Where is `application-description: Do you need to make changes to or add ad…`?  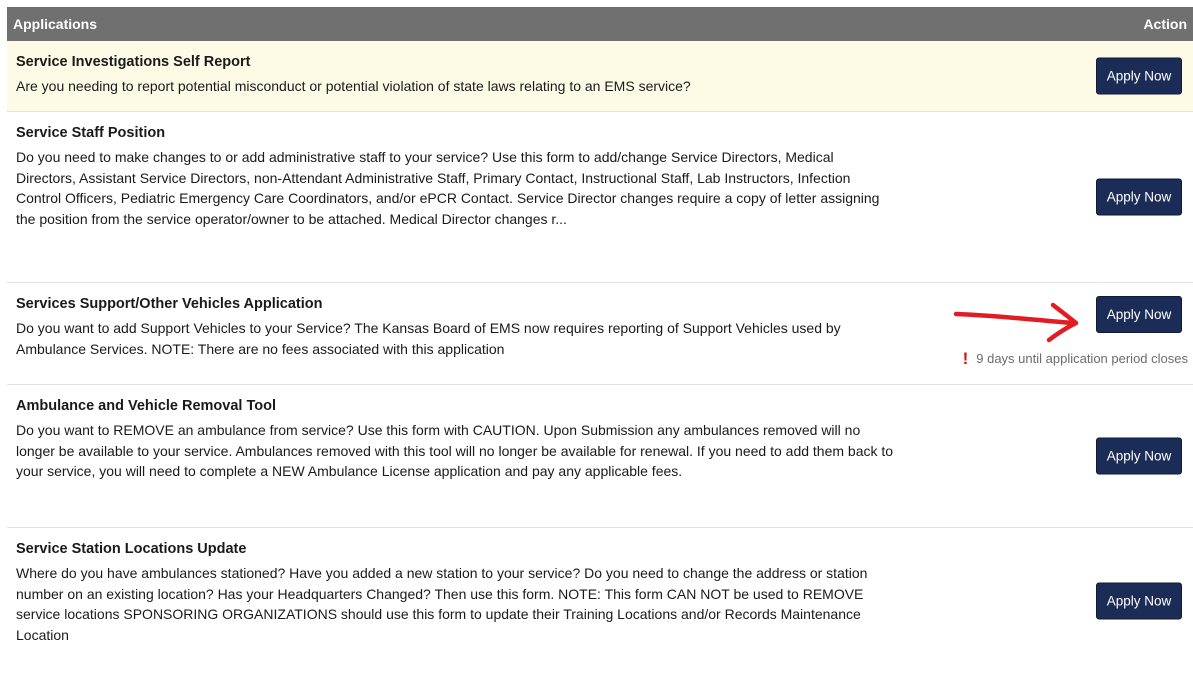 application-description: Do you need to make changes to or add ad… is located at coordinates (448, 188).